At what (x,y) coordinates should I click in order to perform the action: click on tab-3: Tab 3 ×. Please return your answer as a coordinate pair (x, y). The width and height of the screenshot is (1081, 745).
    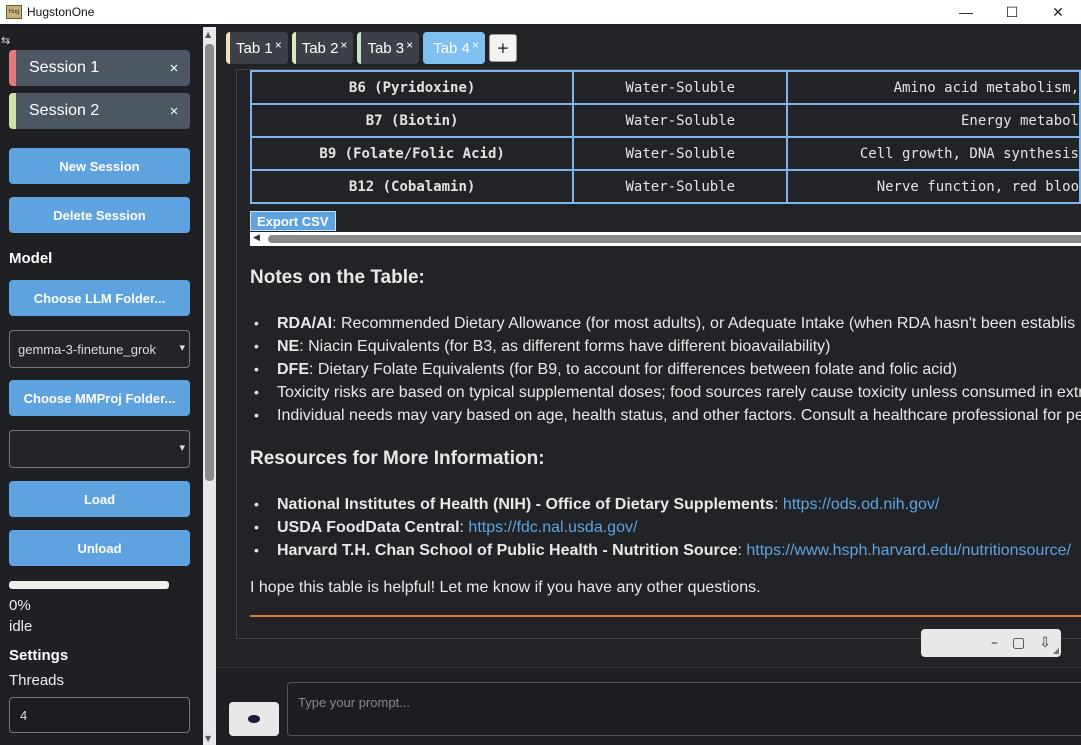
    Looking at the image, I should click on (388, 48).